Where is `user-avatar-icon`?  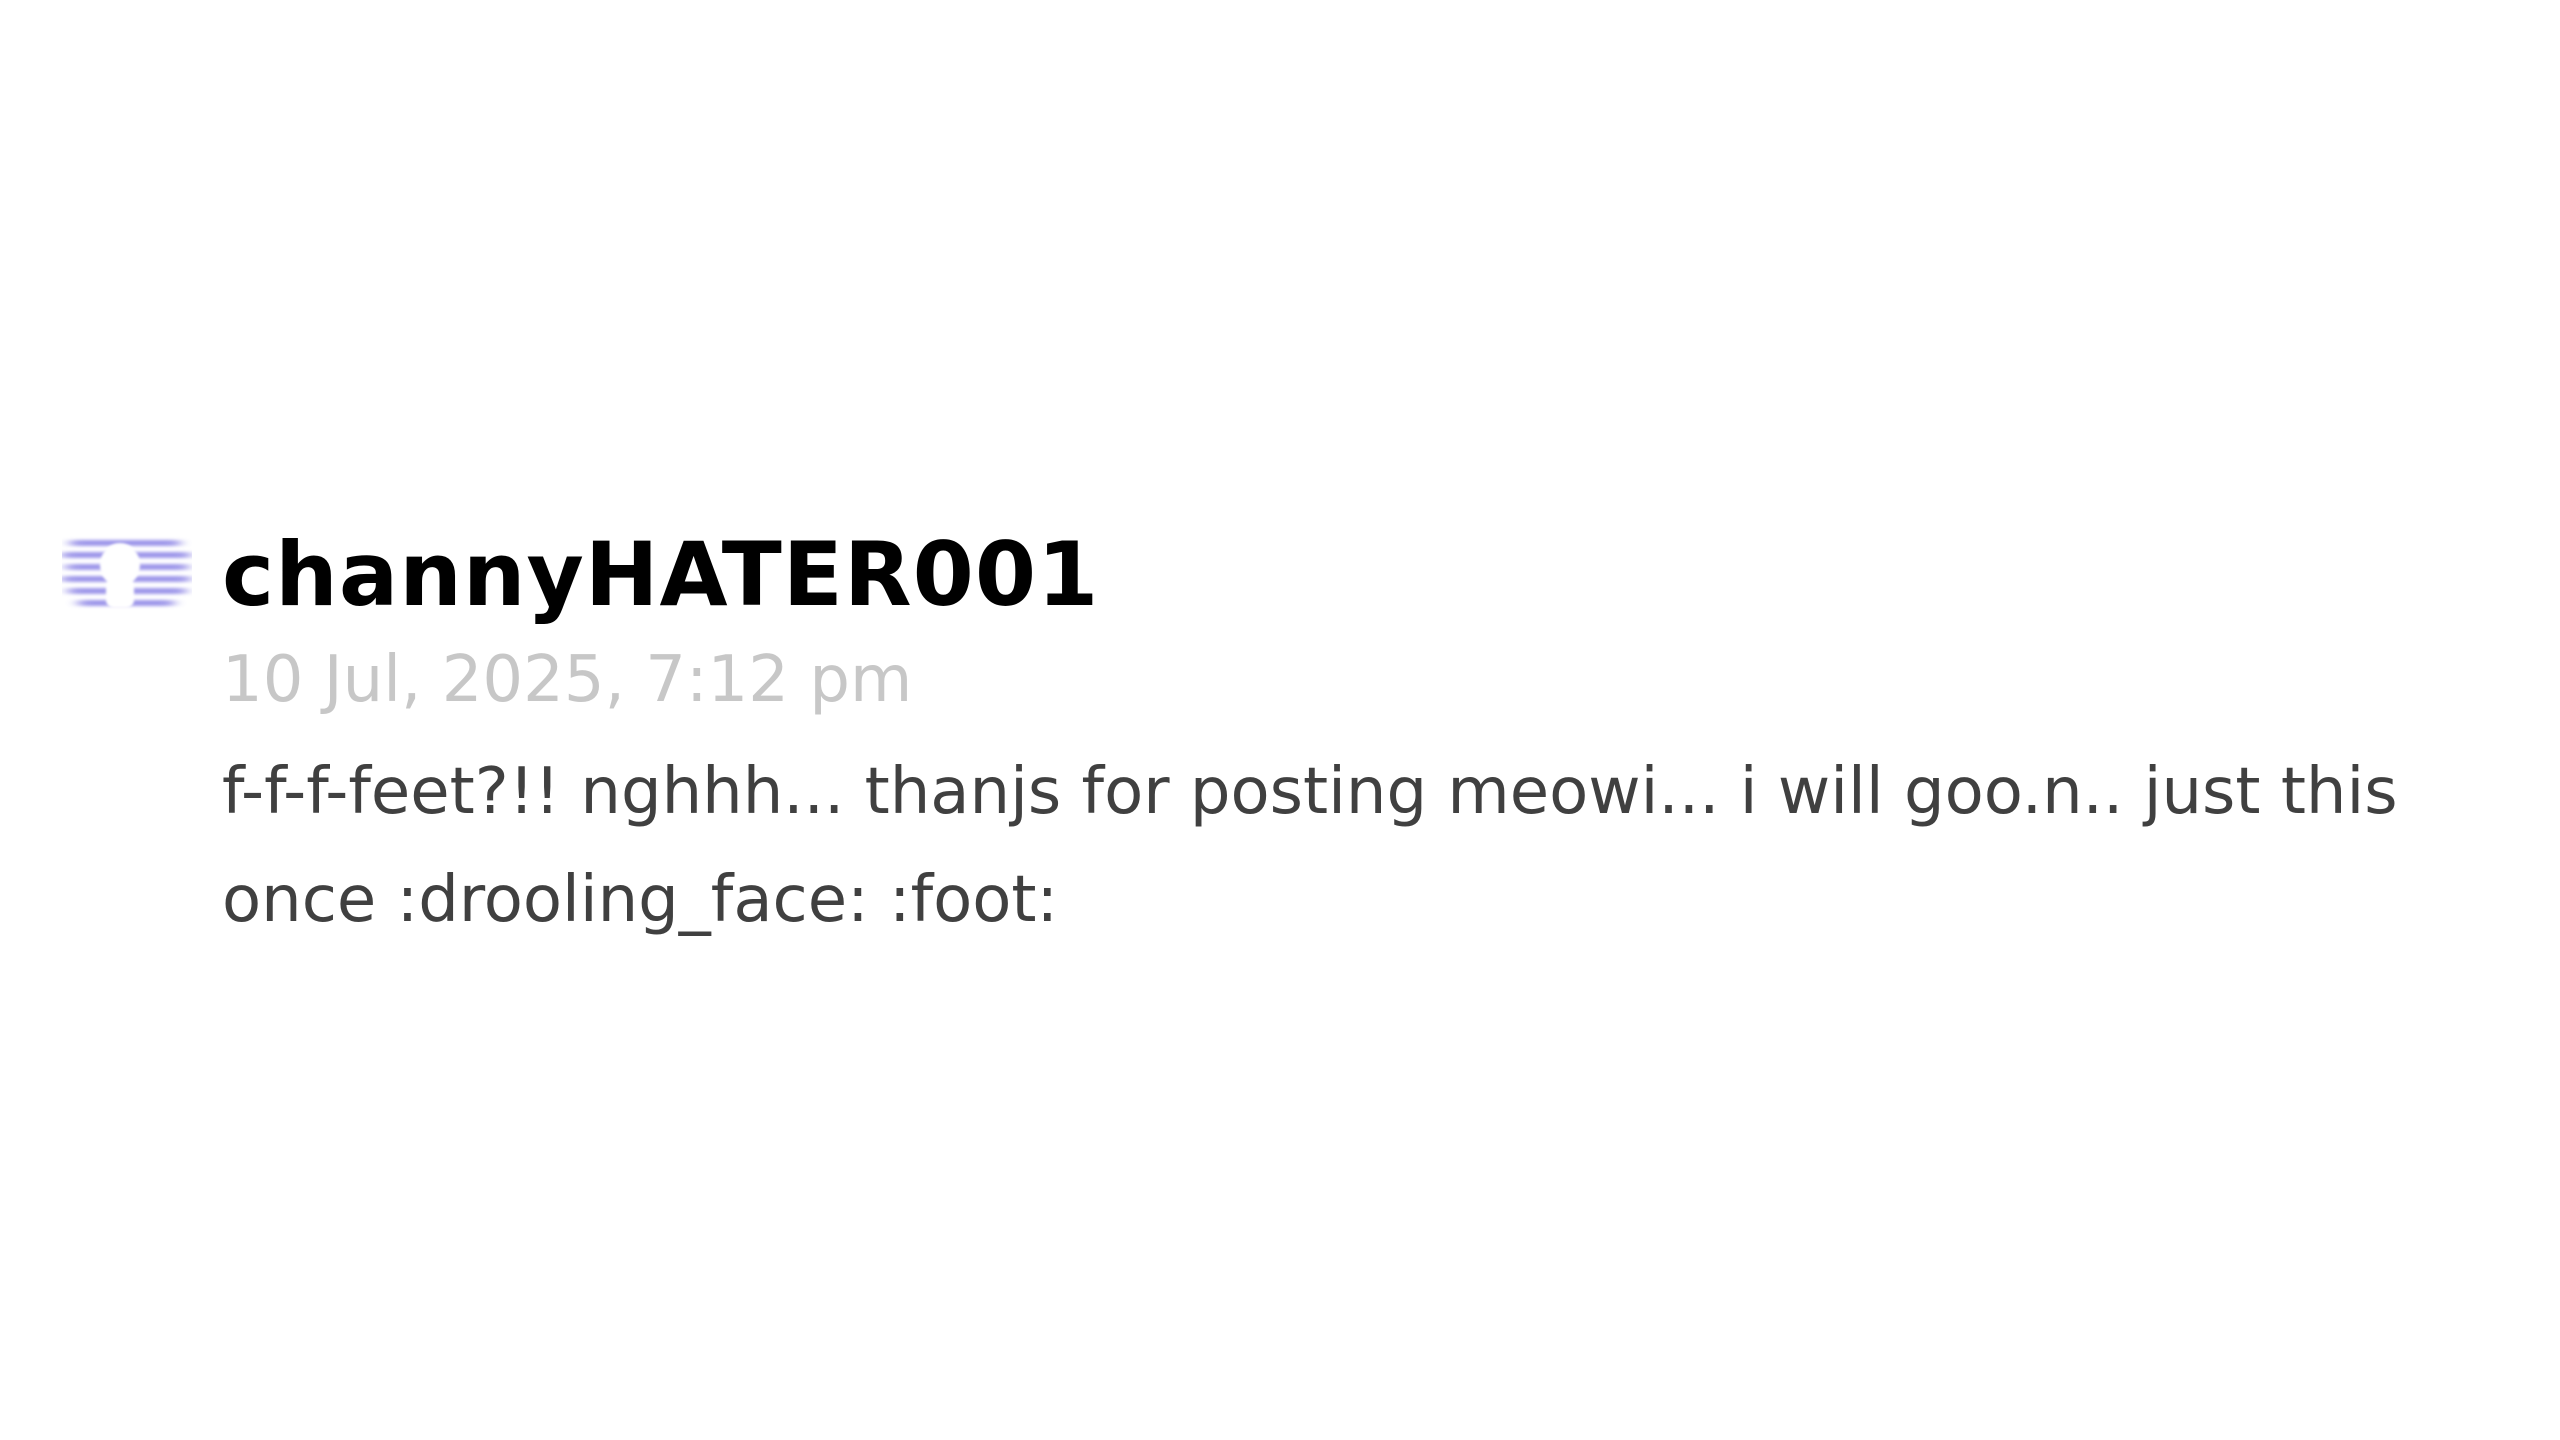 user-avatar-icon is located at coordinates (127, 573).